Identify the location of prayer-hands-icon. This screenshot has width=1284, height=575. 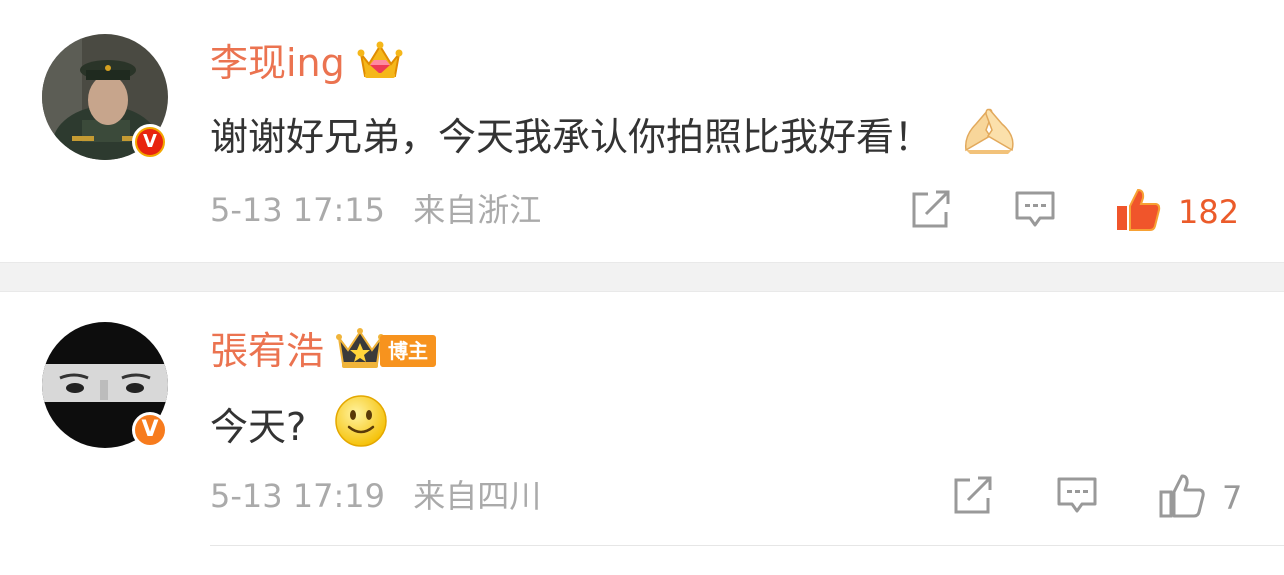
(989, 137).